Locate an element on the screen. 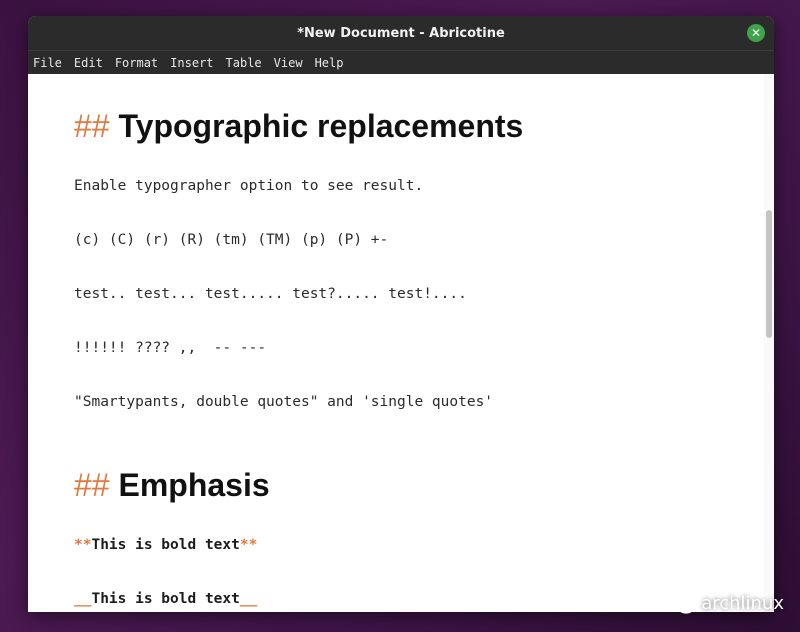 The height and width of the screenshot is (632, 800). heading-text: Typographic replacements is located at coordinates (321, 126).